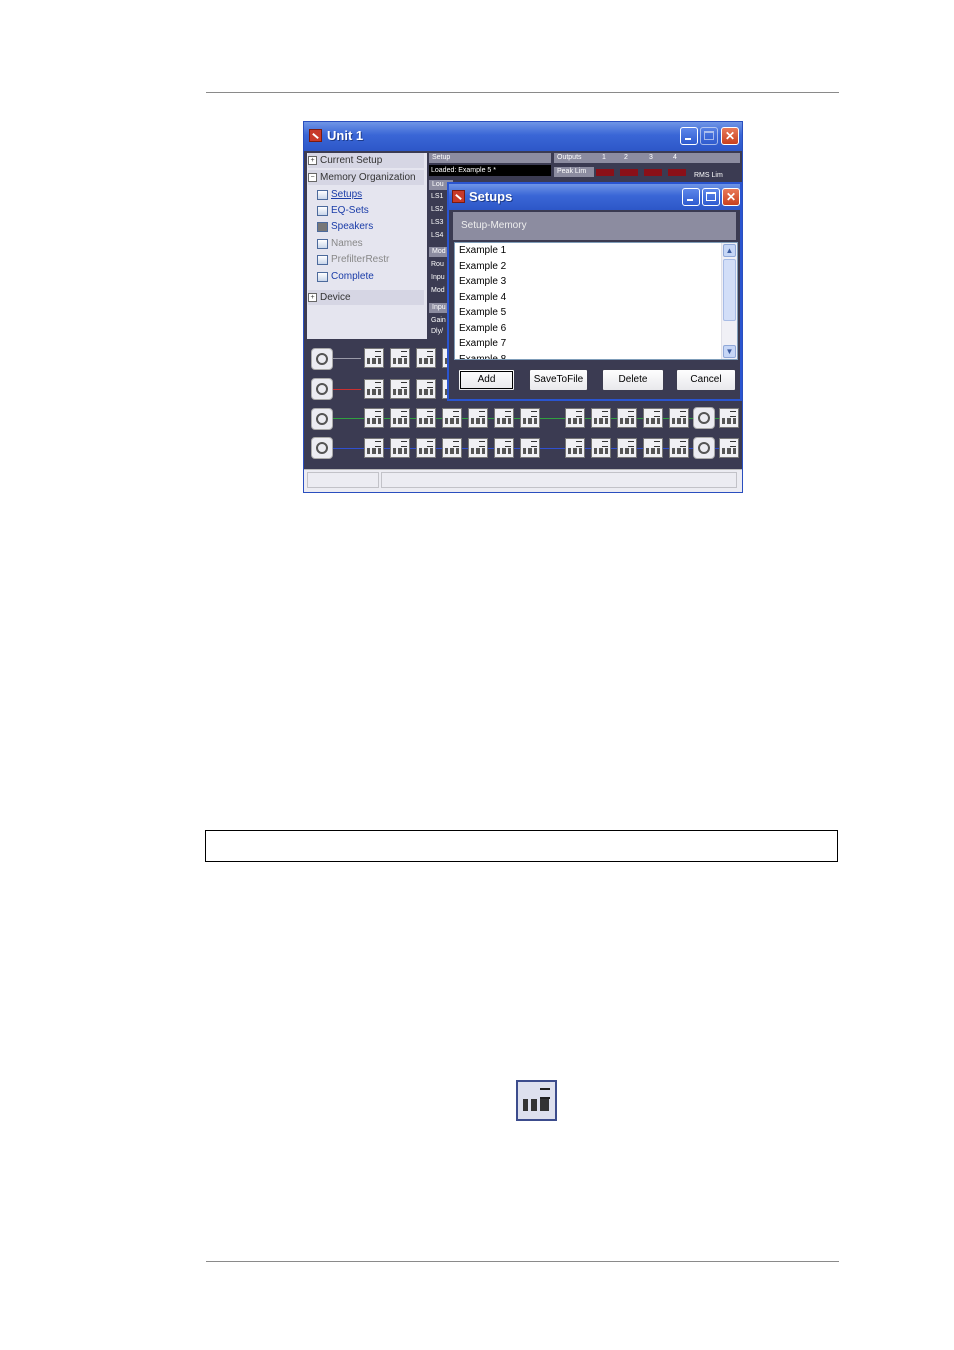  What do you see at coordinates (647, 158) in the screenshot?
I see `outputs-header: Outputs 1 2 3 4` at bounding box center [647, 158].